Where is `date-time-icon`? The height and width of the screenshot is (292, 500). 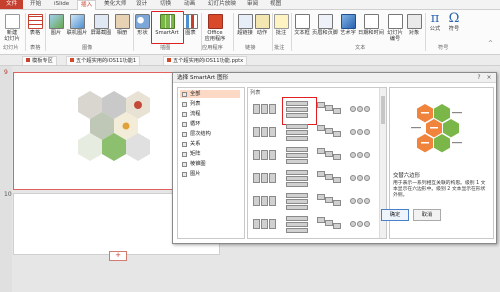
date-time-icon is located at coordinates (371, 21).